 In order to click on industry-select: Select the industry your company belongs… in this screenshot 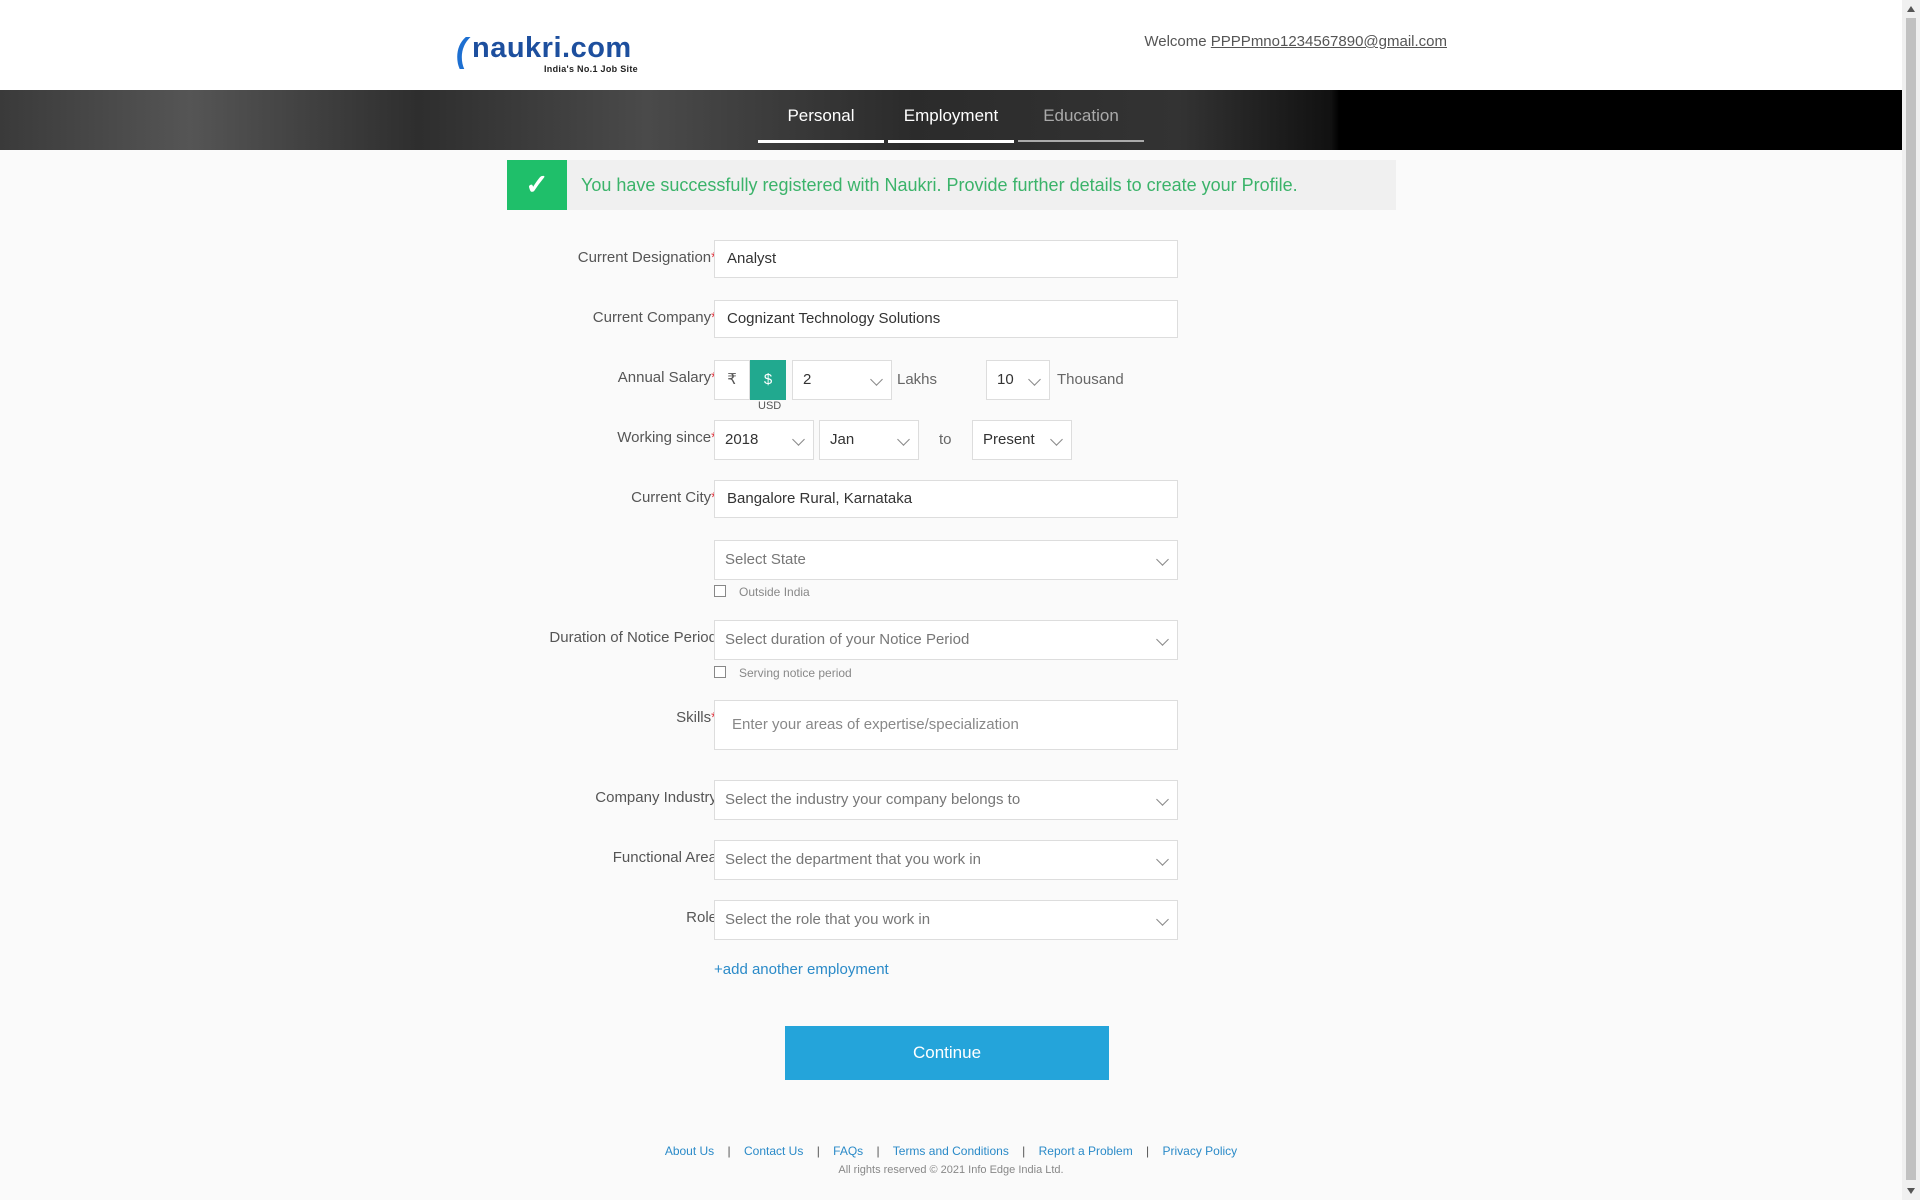, I will do `click(946, 800)`.